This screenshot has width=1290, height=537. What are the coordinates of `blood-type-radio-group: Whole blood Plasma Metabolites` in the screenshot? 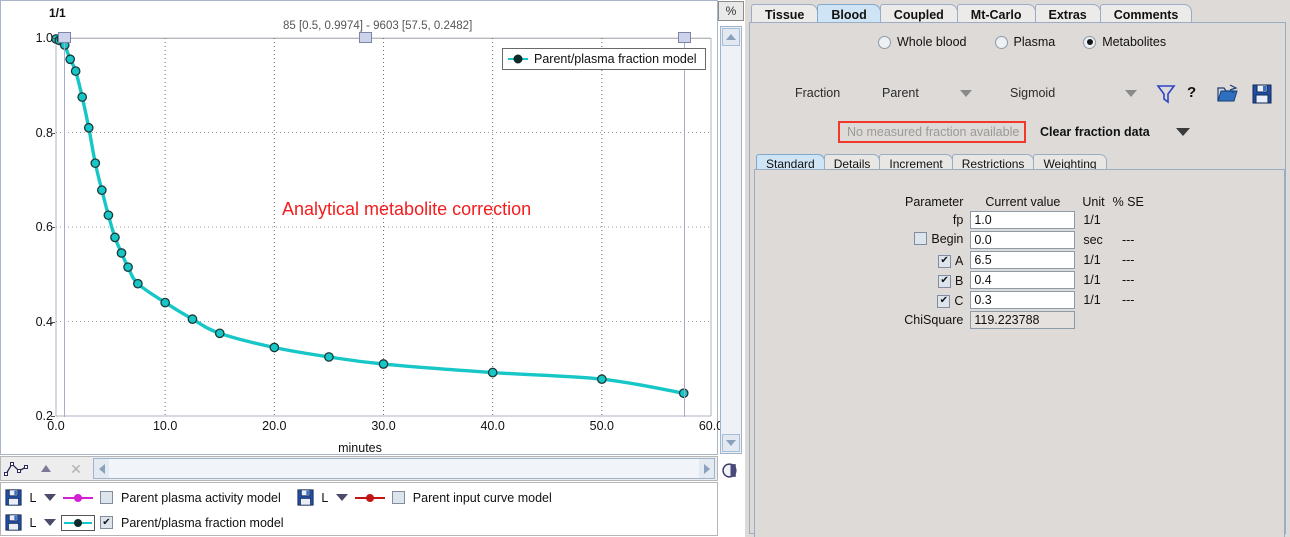 It's located at (1022, 42).